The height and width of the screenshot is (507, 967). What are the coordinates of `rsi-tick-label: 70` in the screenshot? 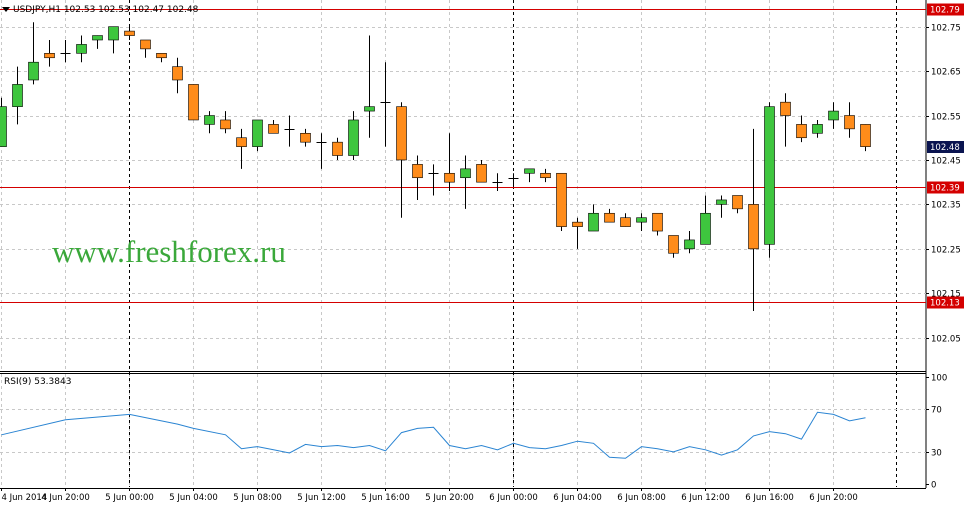 It's located at (936, 411).